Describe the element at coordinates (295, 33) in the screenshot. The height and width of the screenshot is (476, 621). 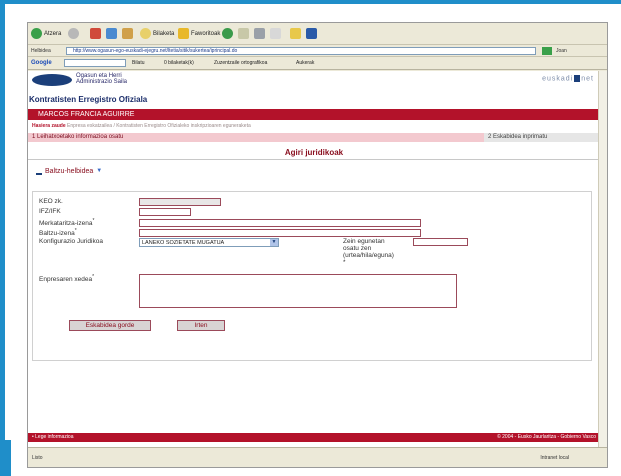
I see `folder-button` at that location.